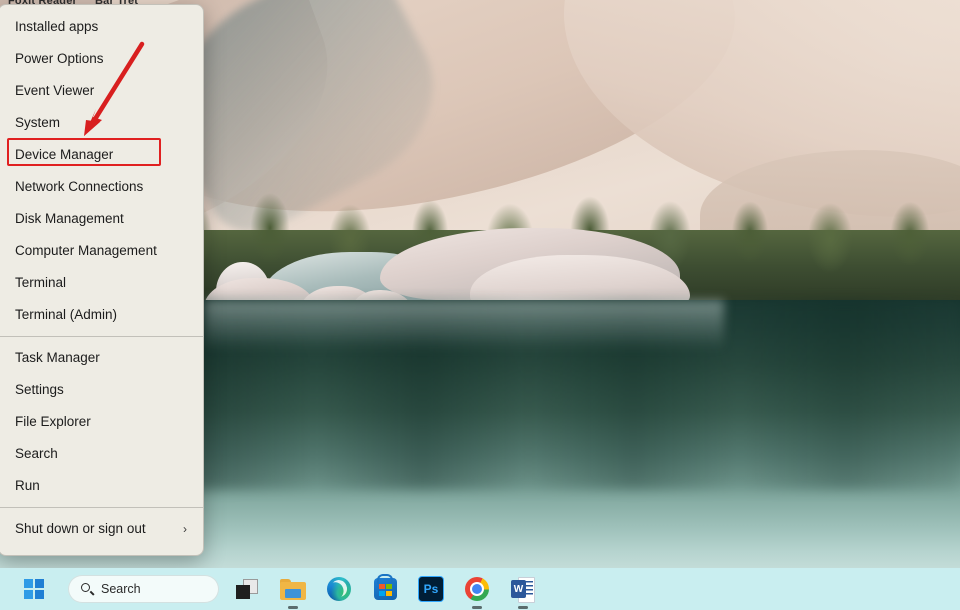 This screenshot has height=610, width=960. I want to click on menu-item-device-manager: Device Manager, so click(101, 155).